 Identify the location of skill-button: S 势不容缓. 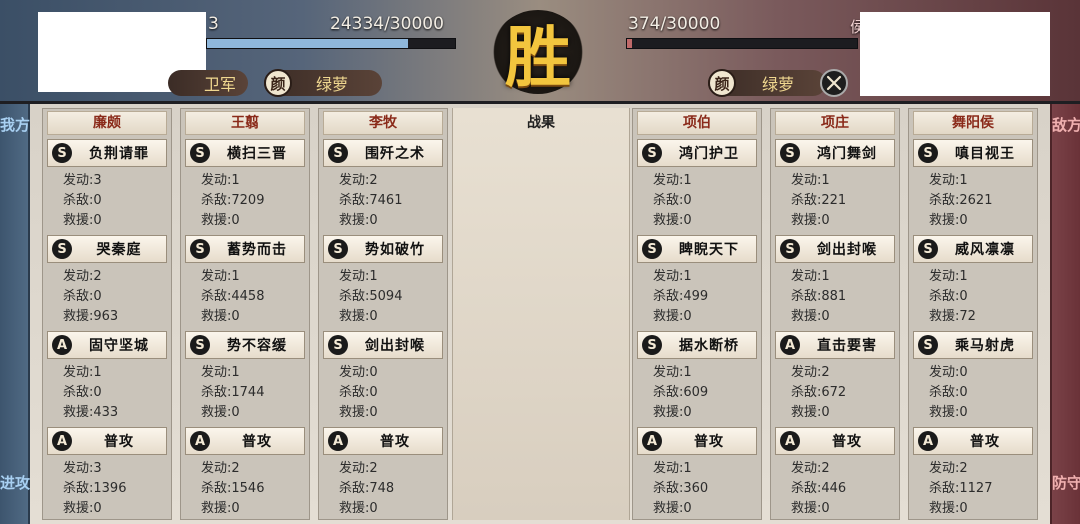
(245, 345).